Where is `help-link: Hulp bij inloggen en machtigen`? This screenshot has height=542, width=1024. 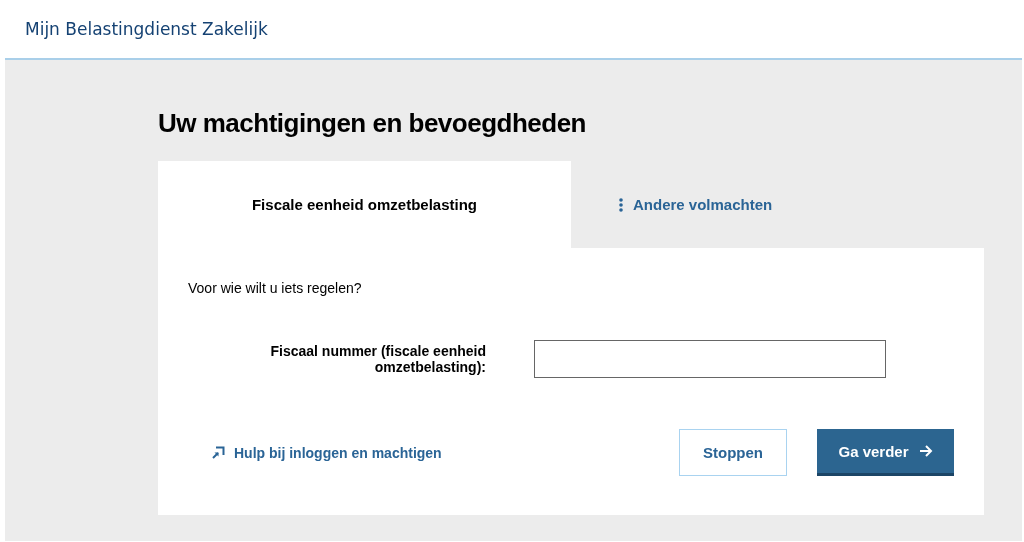 help-link: Hulp bij inloggen en machtigen is located at coordinates (327, 452).